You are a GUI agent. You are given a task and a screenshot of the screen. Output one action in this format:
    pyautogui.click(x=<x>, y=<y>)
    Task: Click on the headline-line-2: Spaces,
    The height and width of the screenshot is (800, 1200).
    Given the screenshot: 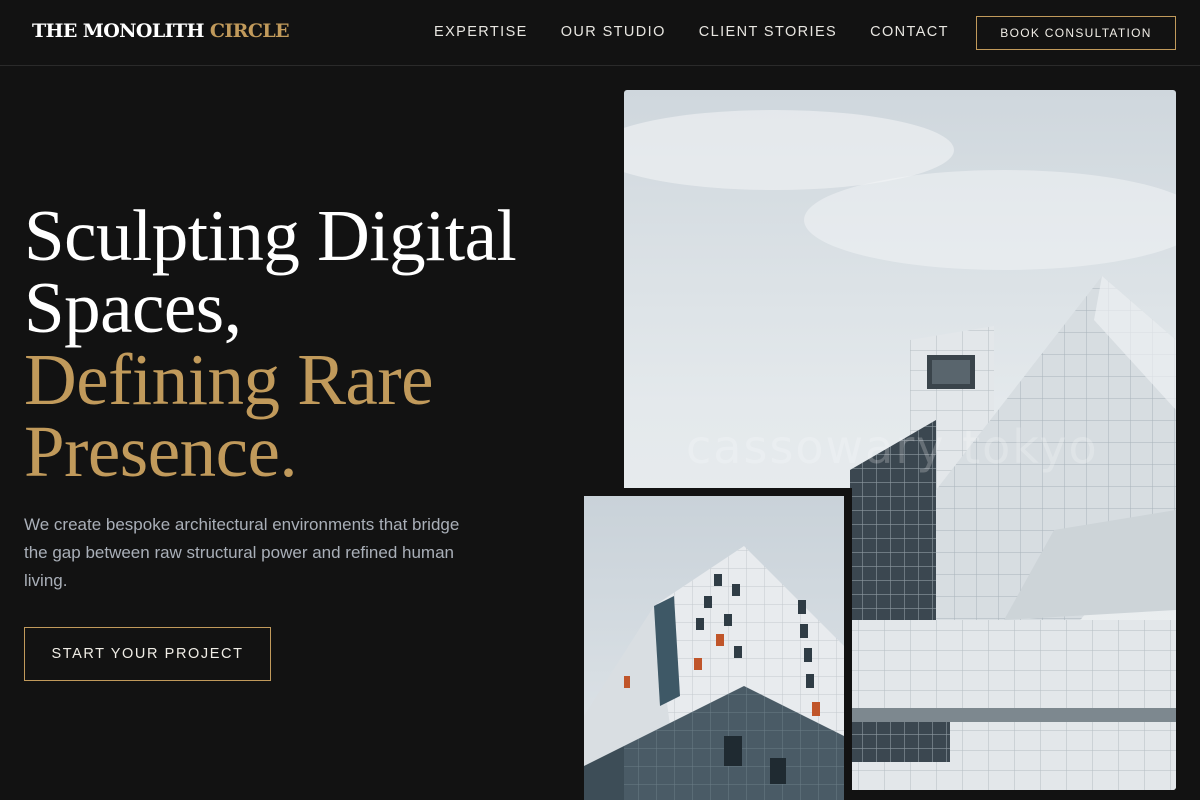 What is the action you would take?
    pyautogui.click(x=133, y=307)
    